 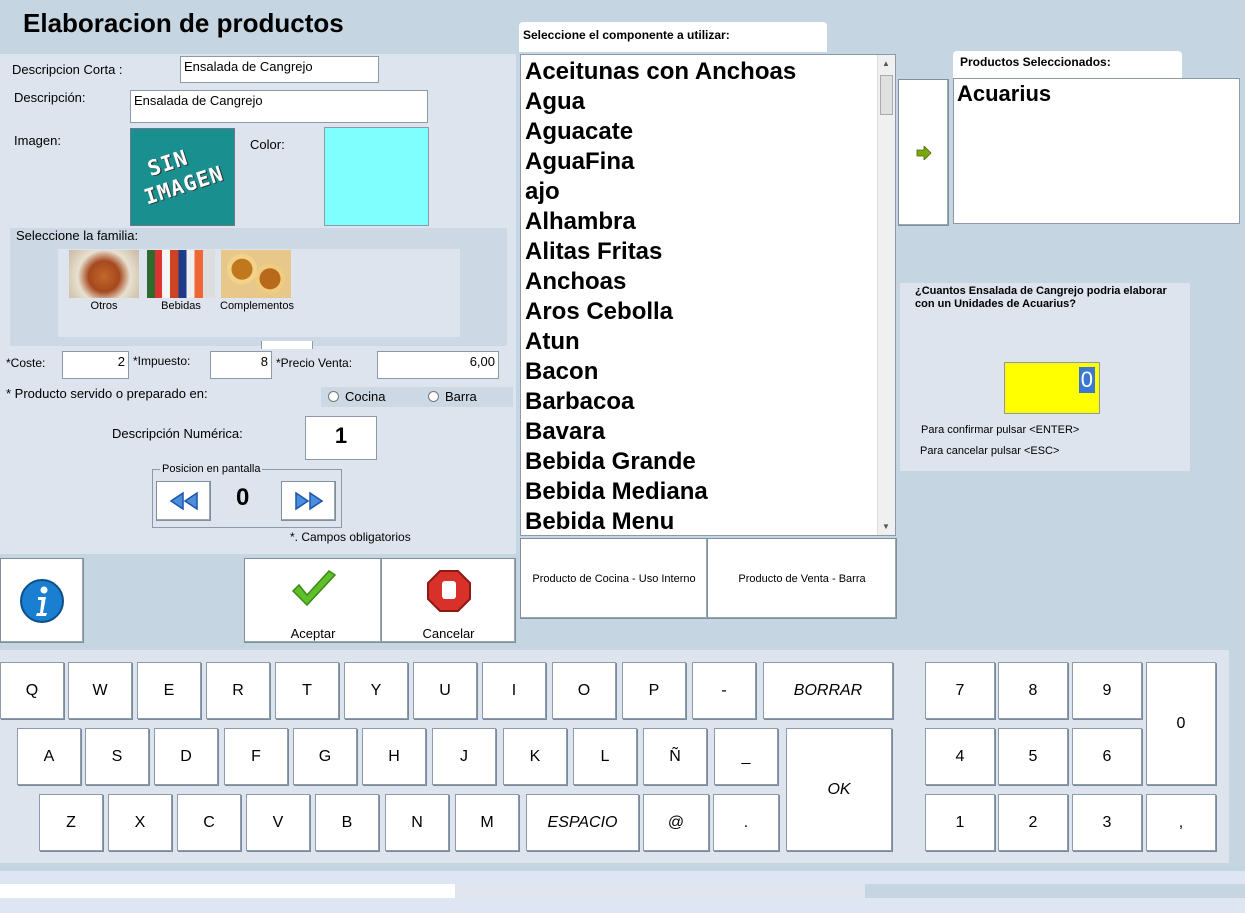 I want to click on key-num-1: 1, so click(x=960, y=822).